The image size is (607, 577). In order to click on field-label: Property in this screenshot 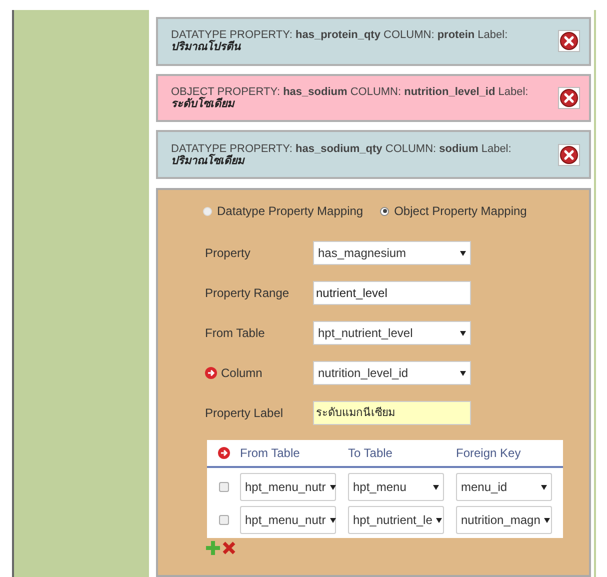, I will do `click(227, 253)`.